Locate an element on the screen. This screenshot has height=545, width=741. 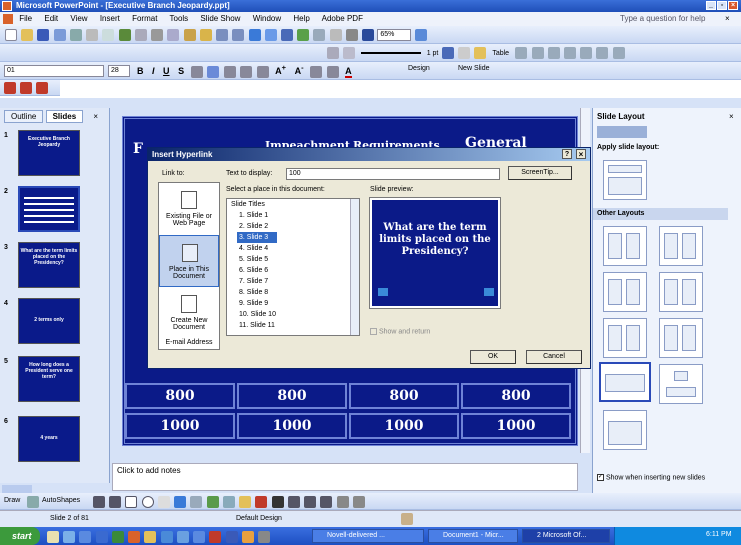
open-icon is located at coordinates (27, 35).